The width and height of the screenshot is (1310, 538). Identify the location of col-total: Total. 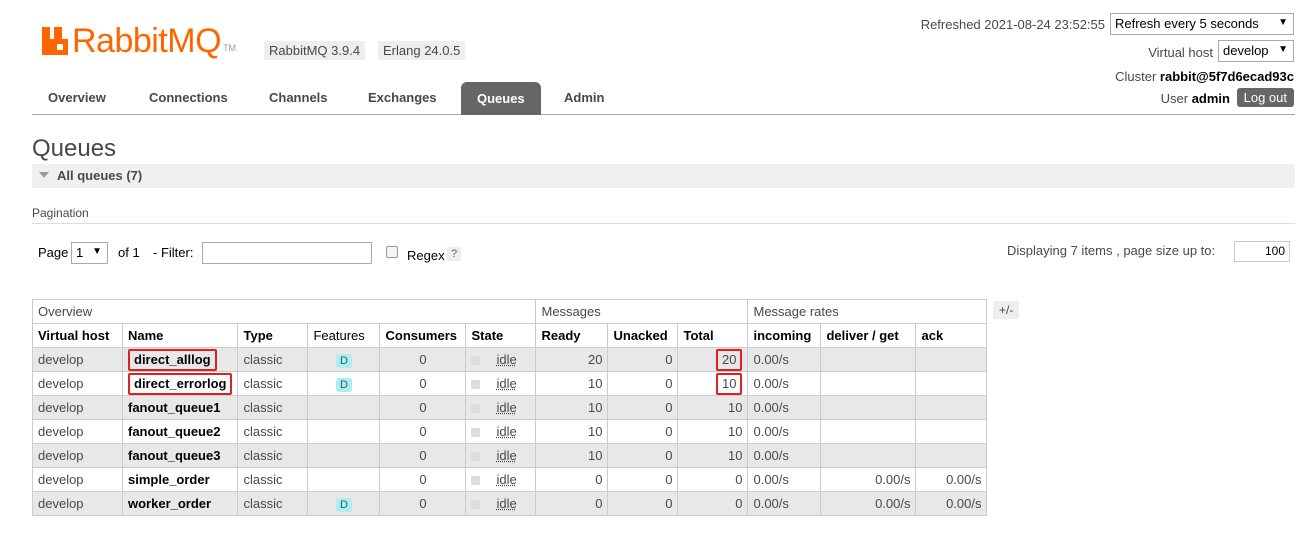
(713, 335).